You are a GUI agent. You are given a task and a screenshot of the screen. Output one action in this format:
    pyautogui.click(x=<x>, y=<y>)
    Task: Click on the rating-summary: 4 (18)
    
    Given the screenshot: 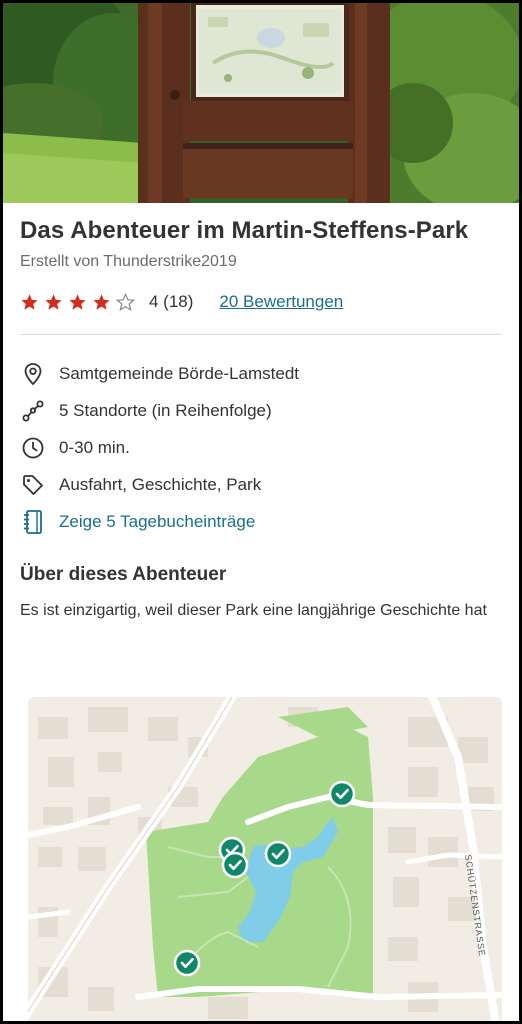 What is the action you would take?
    pyautogui.click(x=171, y=301)
    